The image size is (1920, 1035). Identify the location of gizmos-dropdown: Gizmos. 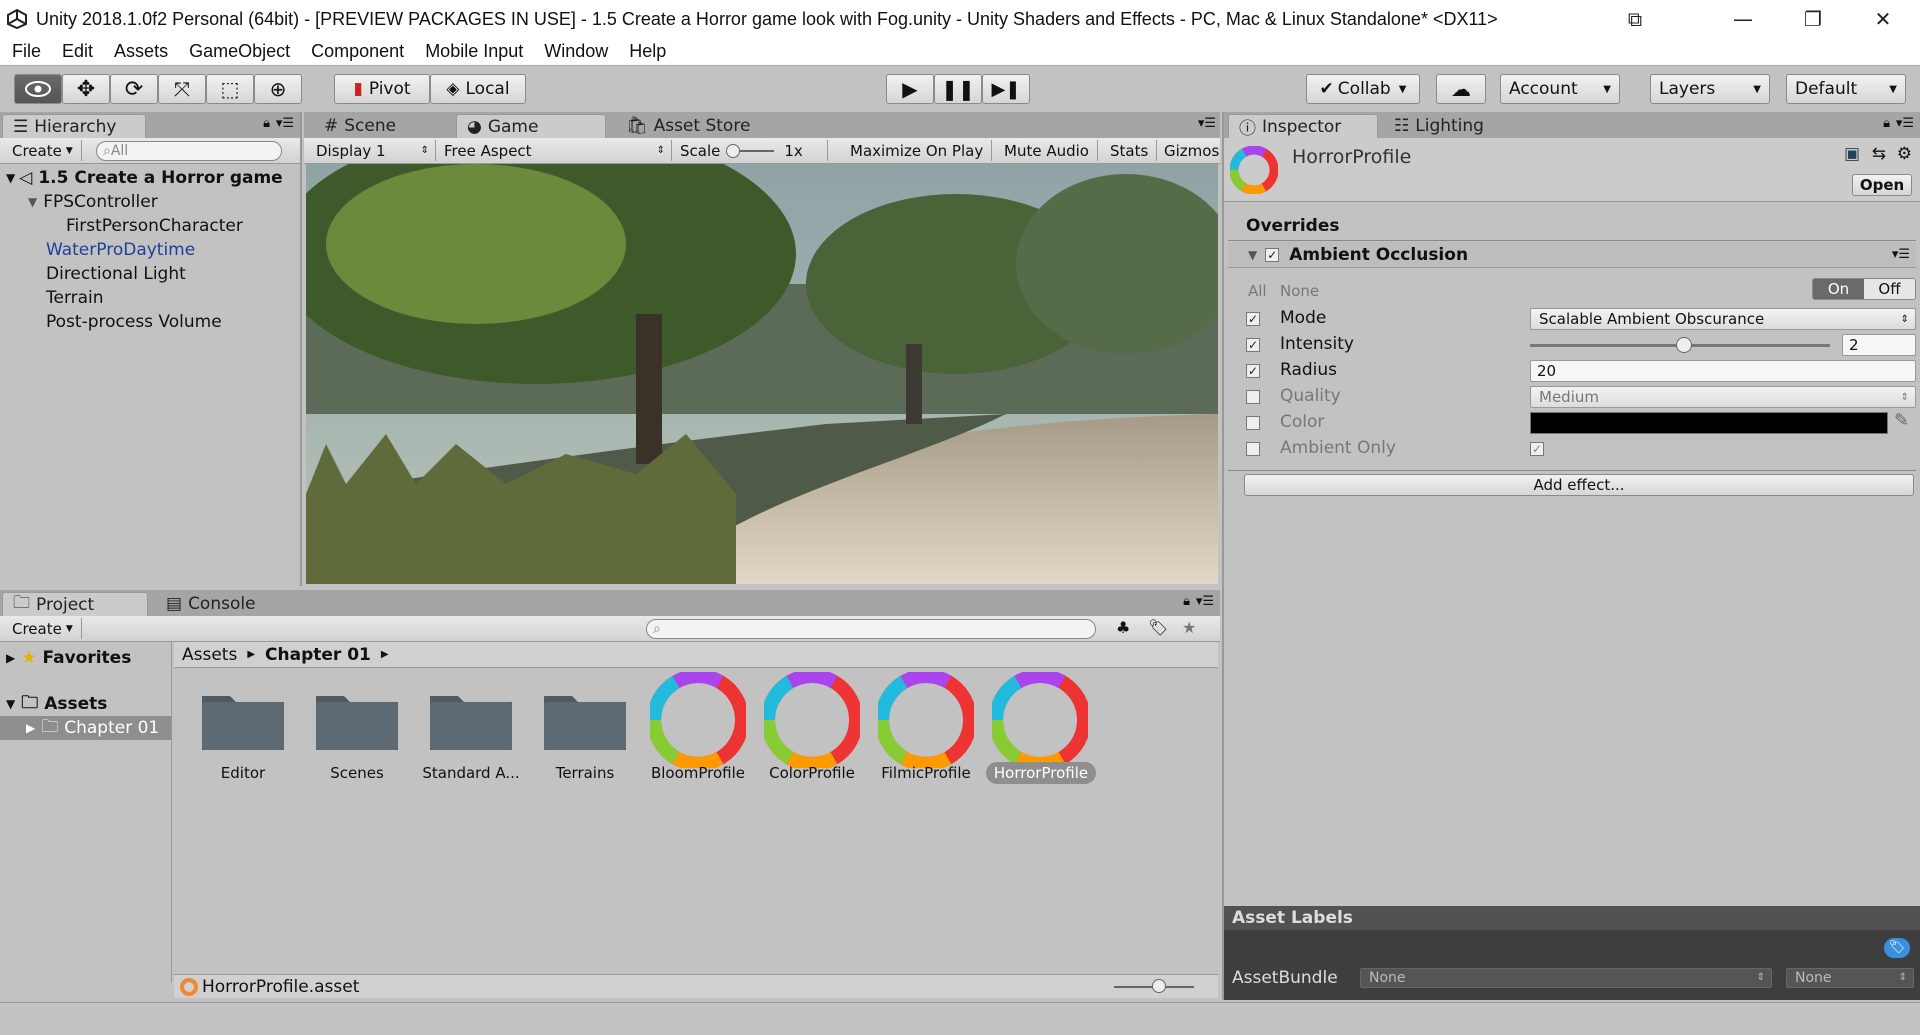
(1191, 150).